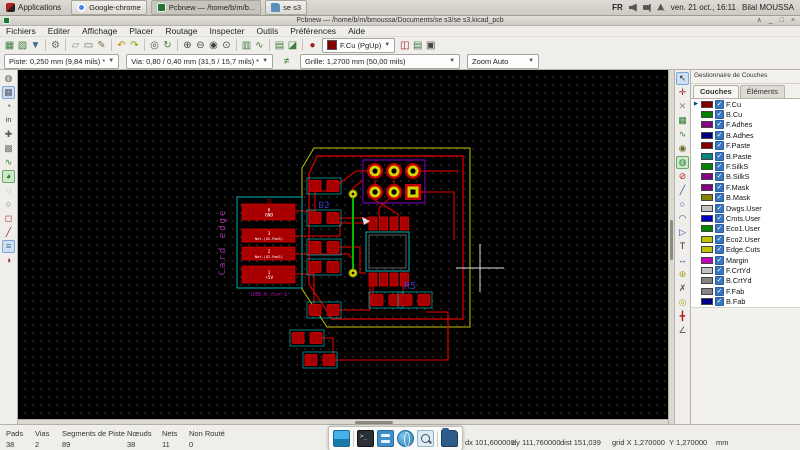 The width and height of the screenshot is (800, 450). What do you see at coordinates (417, 45) in the screenshot?
I see `route-settings-icon: ▤` at bounding box center [417, 45].